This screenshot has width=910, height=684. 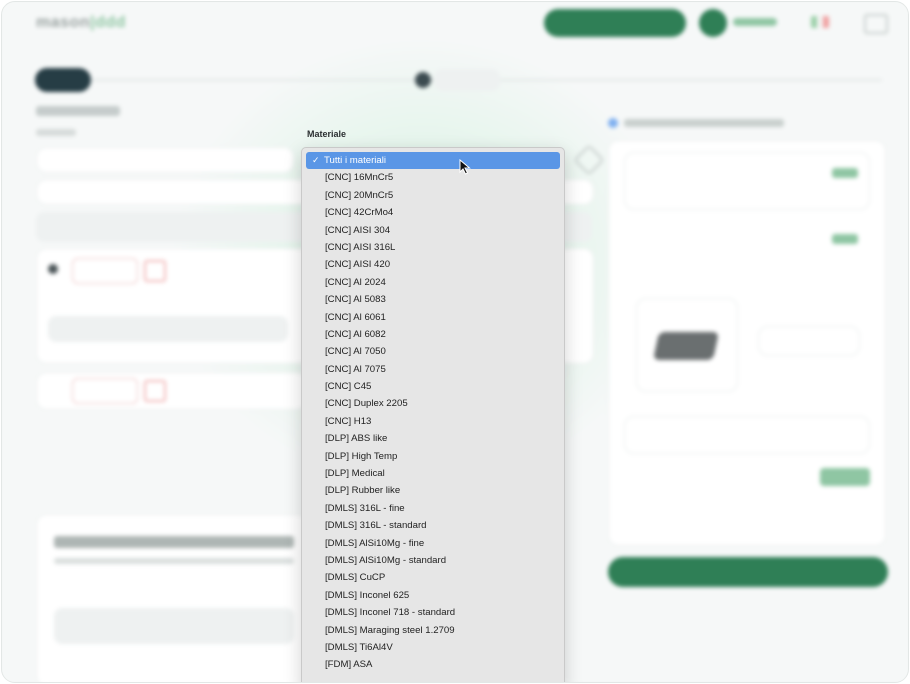 I want to click on material-option: [DLP] Medical, so click(x=433, y=473).